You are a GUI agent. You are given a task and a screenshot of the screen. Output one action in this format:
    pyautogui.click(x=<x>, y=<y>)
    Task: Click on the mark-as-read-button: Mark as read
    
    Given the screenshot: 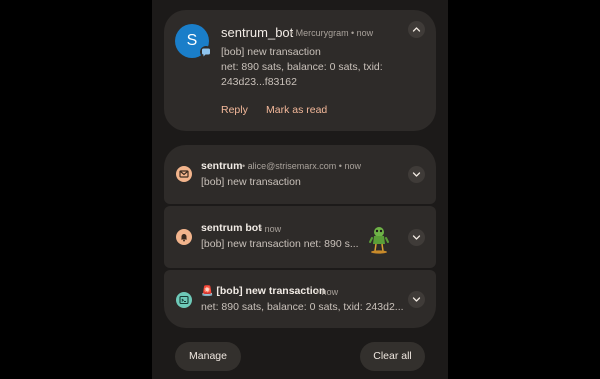 What is the action you would take?
    pyautogui.click(x=296, y=110)
    